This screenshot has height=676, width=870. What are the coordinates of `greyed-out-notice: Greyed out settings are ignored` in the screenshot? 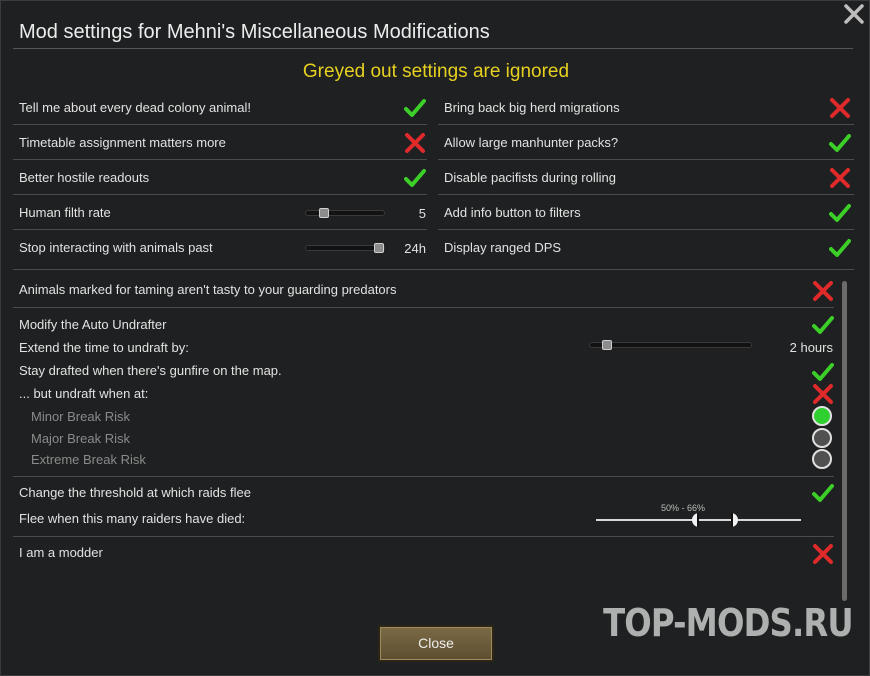 It's located at (436, 71).